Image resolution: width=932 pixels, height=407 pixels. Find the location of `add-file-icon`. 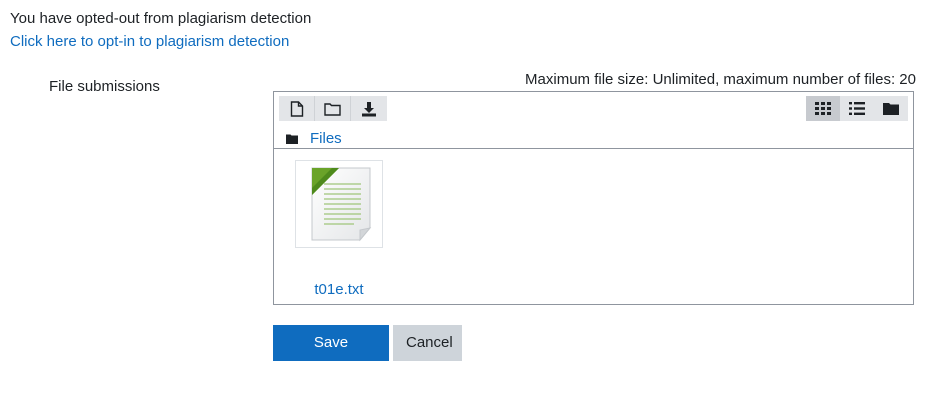

add-file-icon is located at coordinates (297, 108).